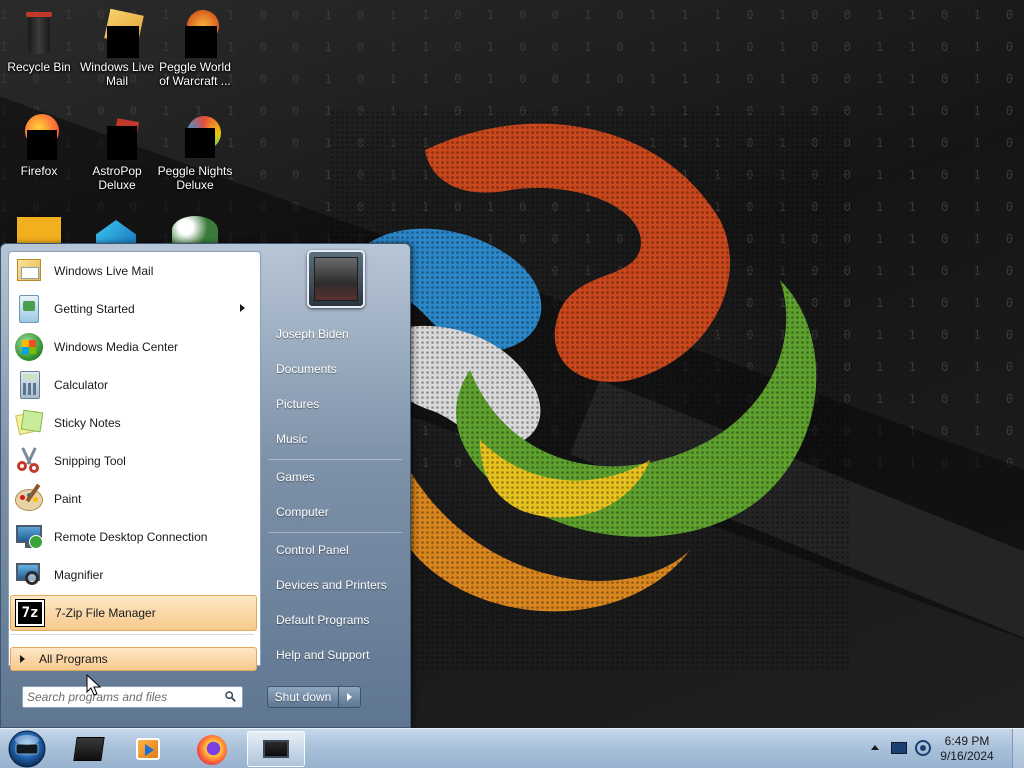 This screenshot has height=768, width=1024. I want to click on sticky-notes-icon, so click(29, 423).